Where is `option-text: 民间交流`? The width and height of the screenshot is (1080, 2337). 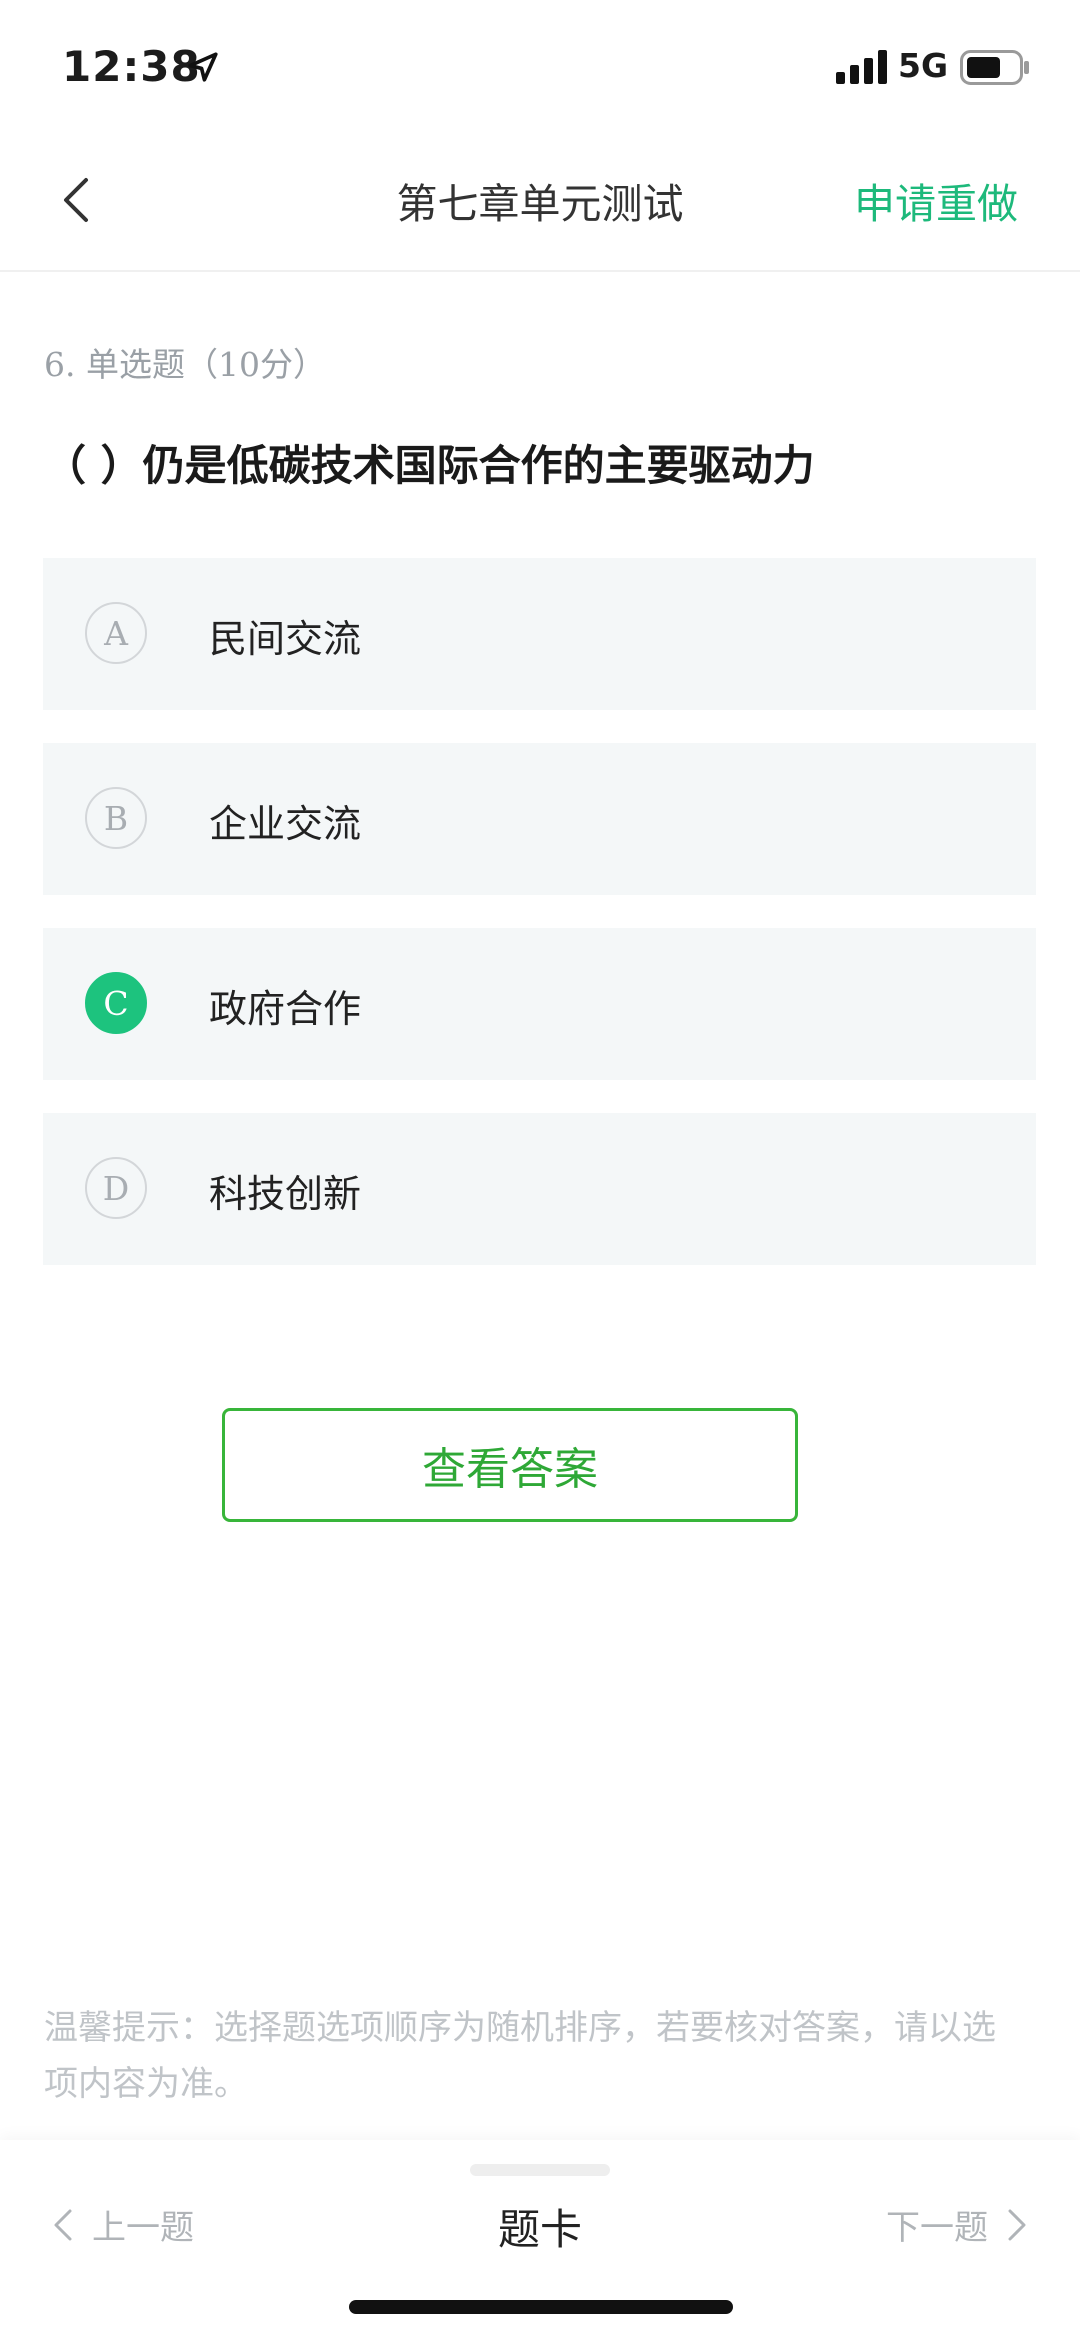 option-text: 民间交流 is located at coordinates (285, 639).